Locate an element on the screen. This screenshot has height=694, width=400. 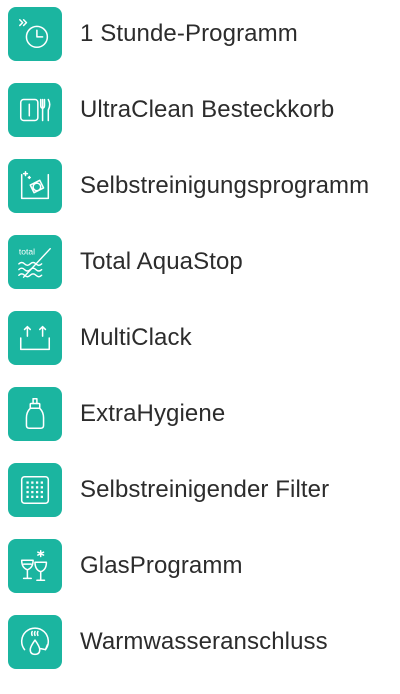
feature-item-one-hour-program: 1 Stunde-Programm is located at coordinates (204, 34).